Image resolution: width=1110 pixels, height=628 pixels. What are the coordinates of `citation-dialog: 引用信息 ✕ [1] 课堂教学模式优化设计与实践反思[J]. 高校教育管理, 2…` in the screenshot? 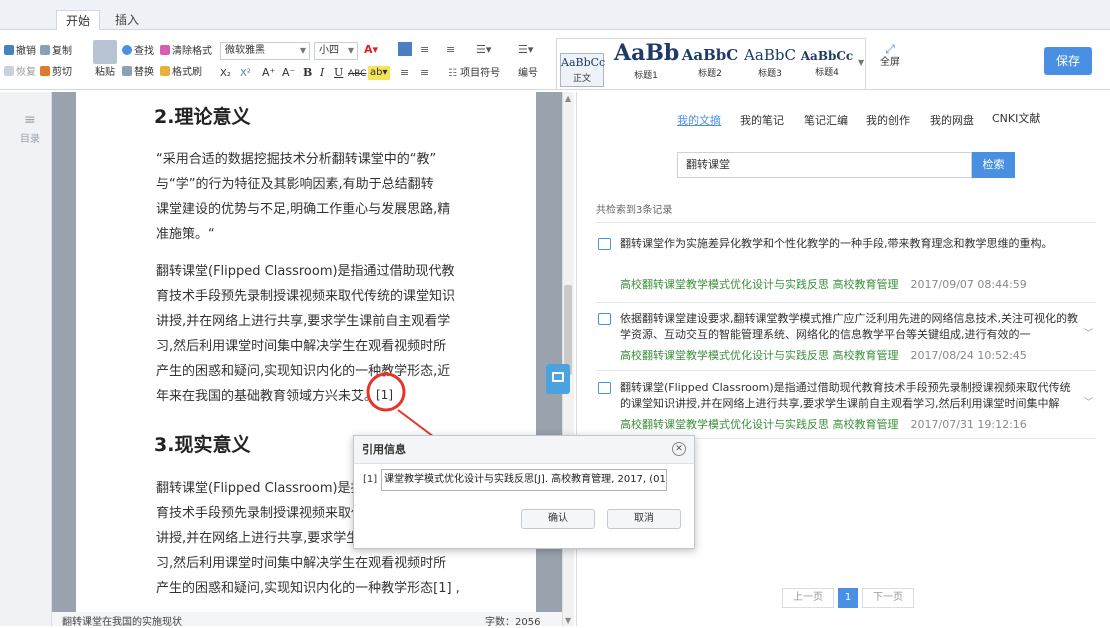 It's located at (524, 492).